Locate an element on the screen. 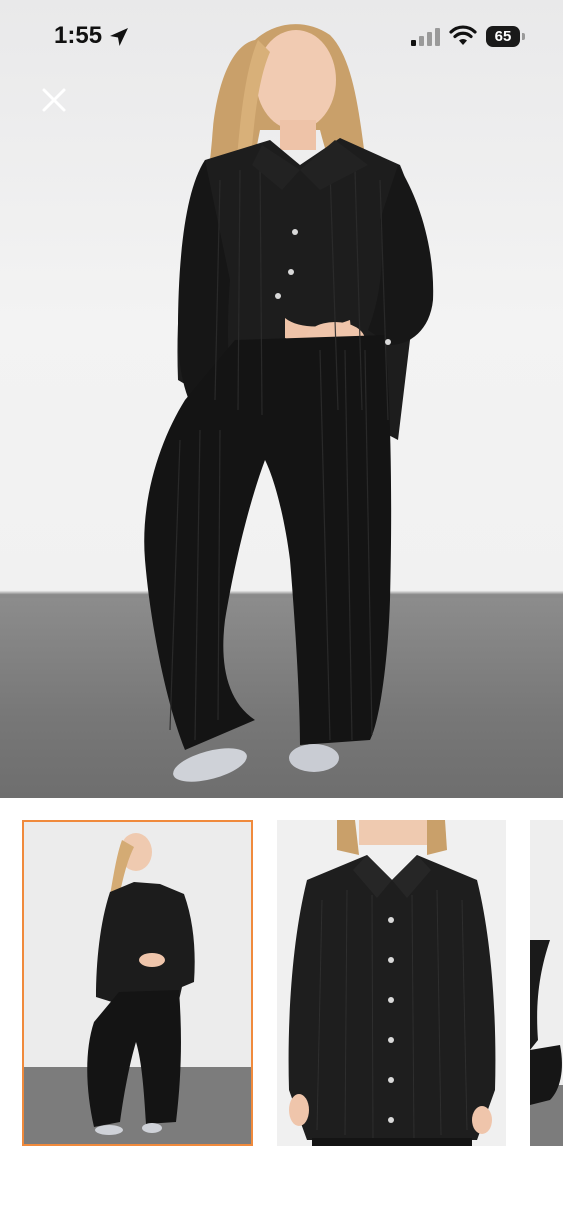 The height and width of the screenshot is (1219, 563). thumbnail-shirt-closeup is located at coordinates (391, 983).